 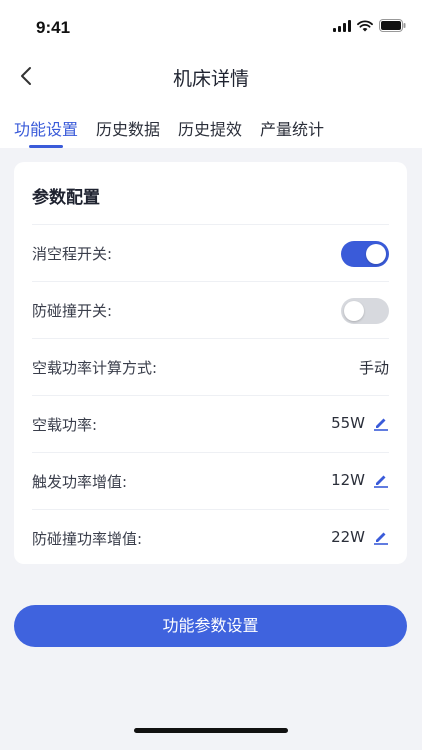 I want to click on nav-bar: 机床详情, so click(x=211, y=76).